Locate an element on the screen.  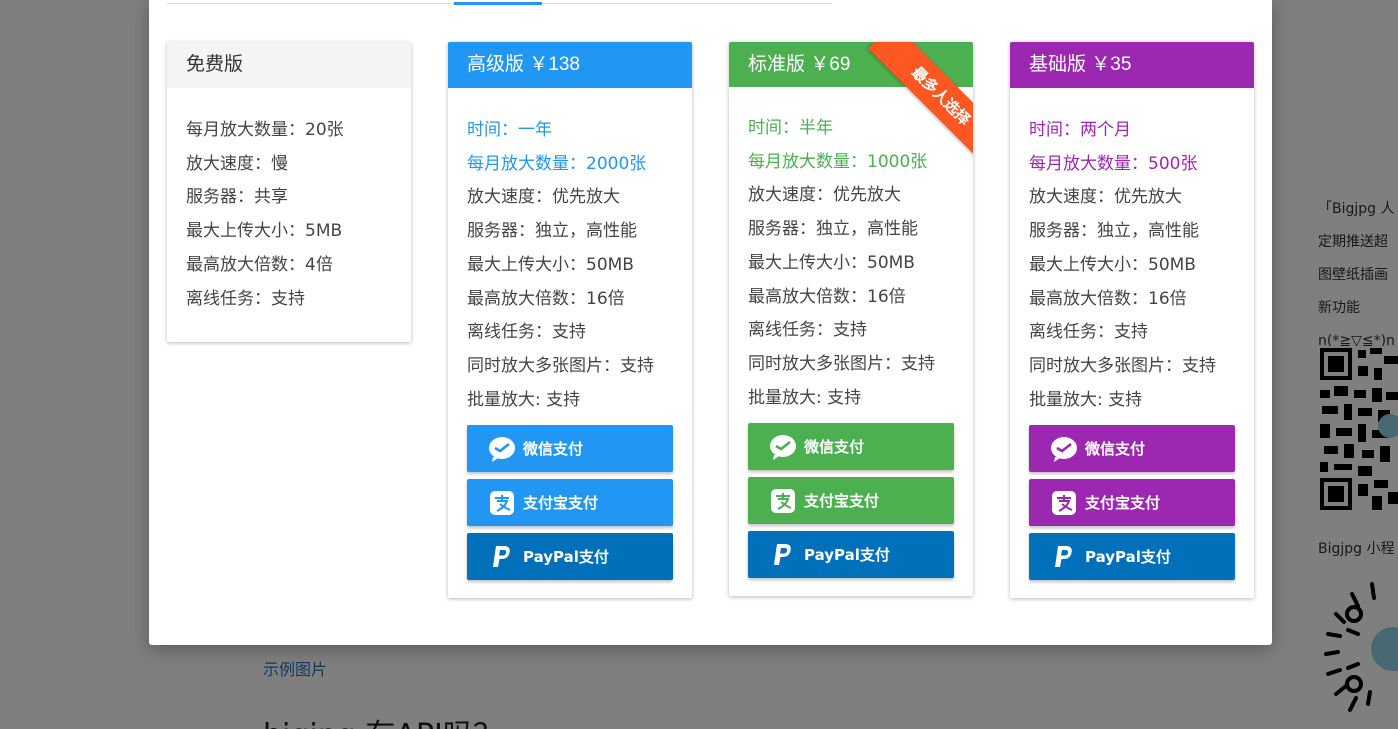
plan-title: 基础版 ￥35 is located at coordinates (1132, 65).